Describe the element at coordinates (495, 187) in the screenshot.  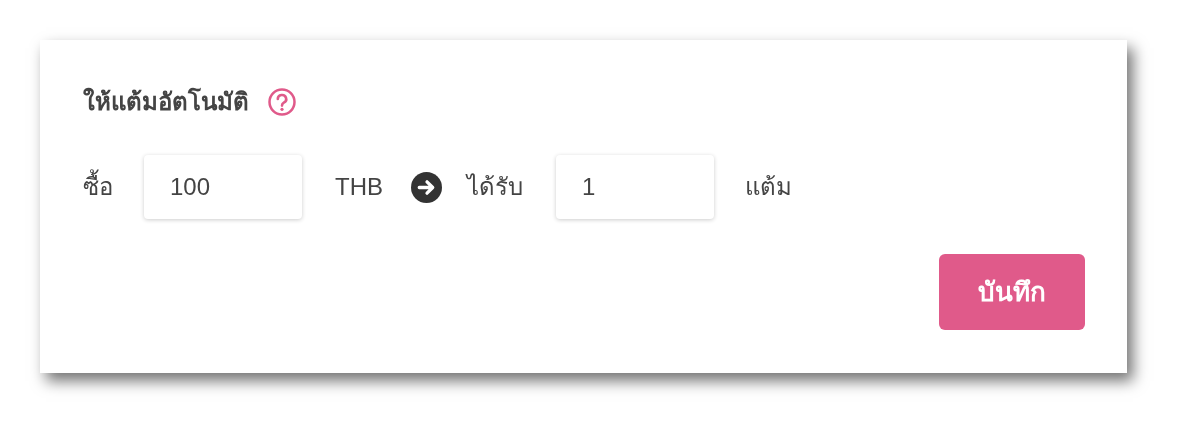
I see `receive-label: ได้รับ` at that location.